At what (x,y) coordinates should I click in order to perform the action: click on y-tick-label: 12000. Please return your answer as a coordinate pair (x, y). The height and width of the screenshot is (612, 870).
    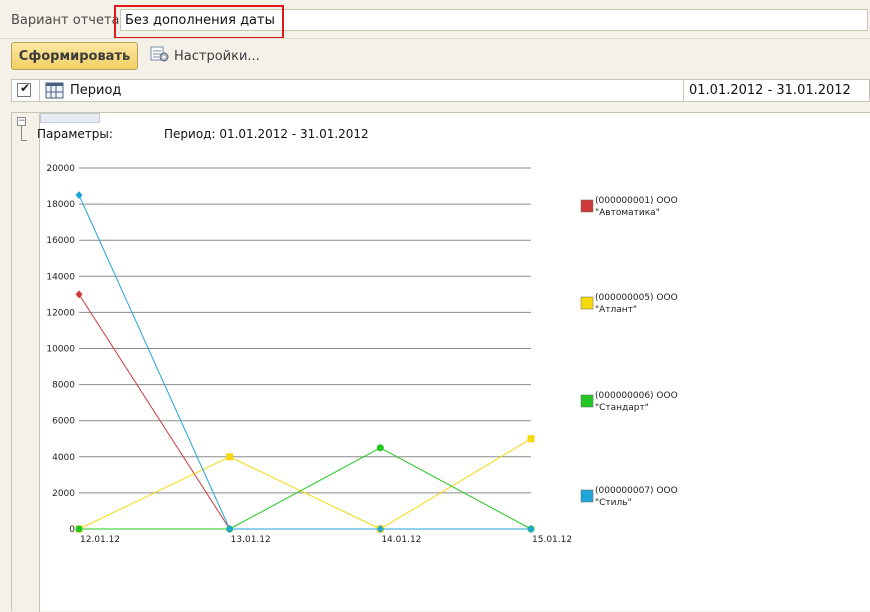
    Looking at the image, I should click on (60, 313).